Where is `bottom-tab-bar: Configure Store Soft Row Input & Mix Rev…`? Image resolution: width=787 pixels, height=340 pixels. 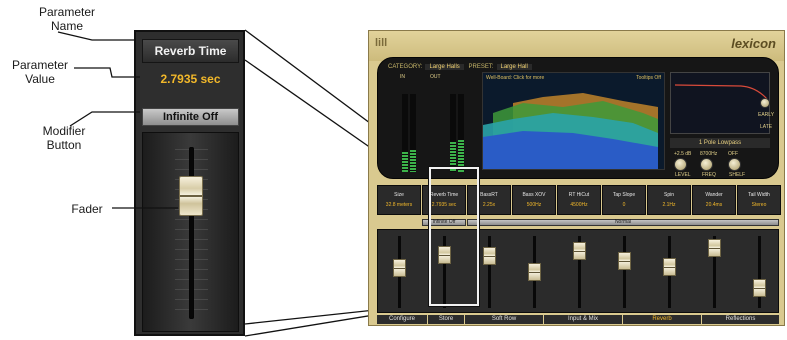 bottom-tab-bar: Configure Store Soft Row Input & Mix Rev… is located at coordinates (578, 319).